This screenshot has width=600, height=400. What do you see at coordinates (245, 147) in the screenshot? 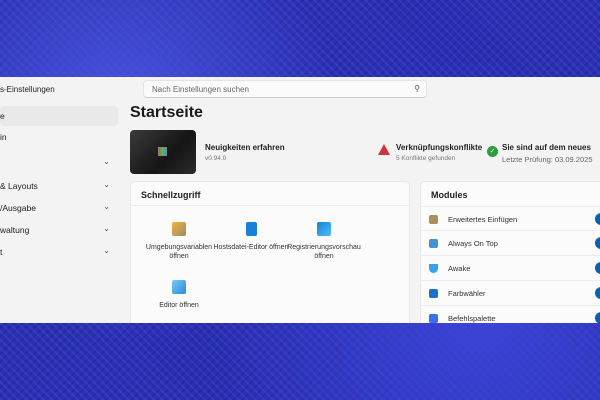
I see `news-title: Neuigkeiten erfahren` at bounding box center [245, 147].